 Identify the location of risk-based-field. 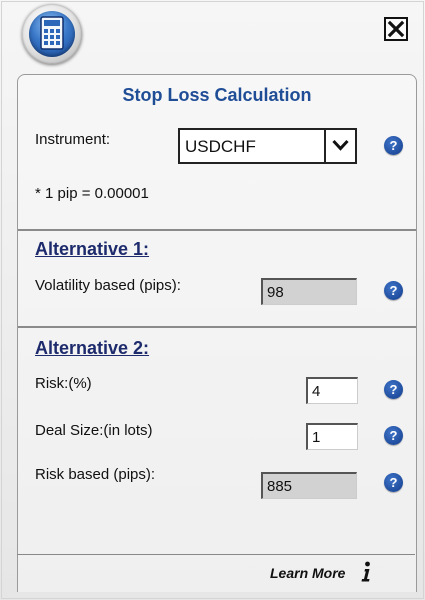
(309, 485).